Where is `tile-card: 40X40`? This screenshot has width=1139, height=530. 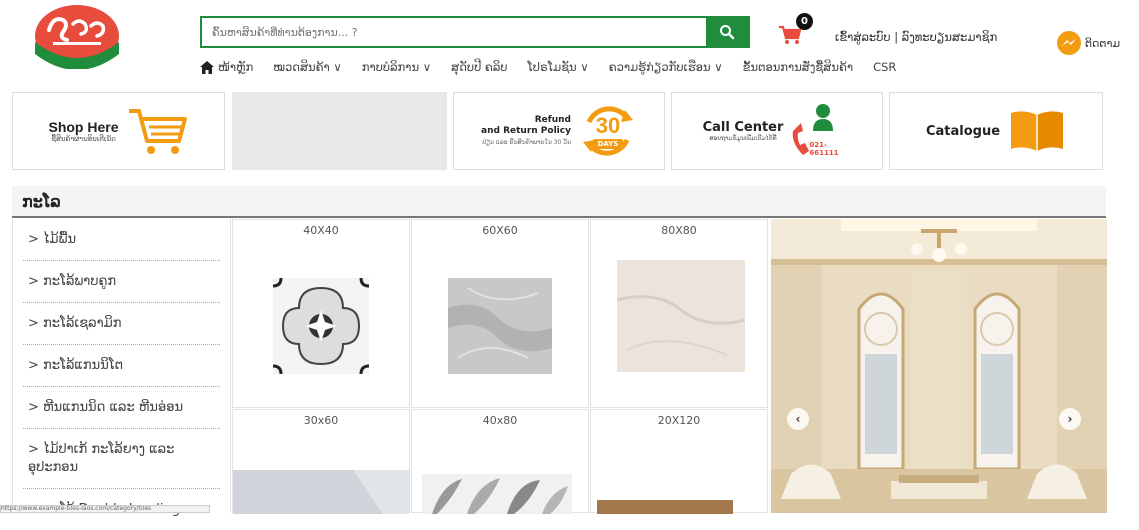 tile-card: 40X40 is located at coordinates (321, 313).